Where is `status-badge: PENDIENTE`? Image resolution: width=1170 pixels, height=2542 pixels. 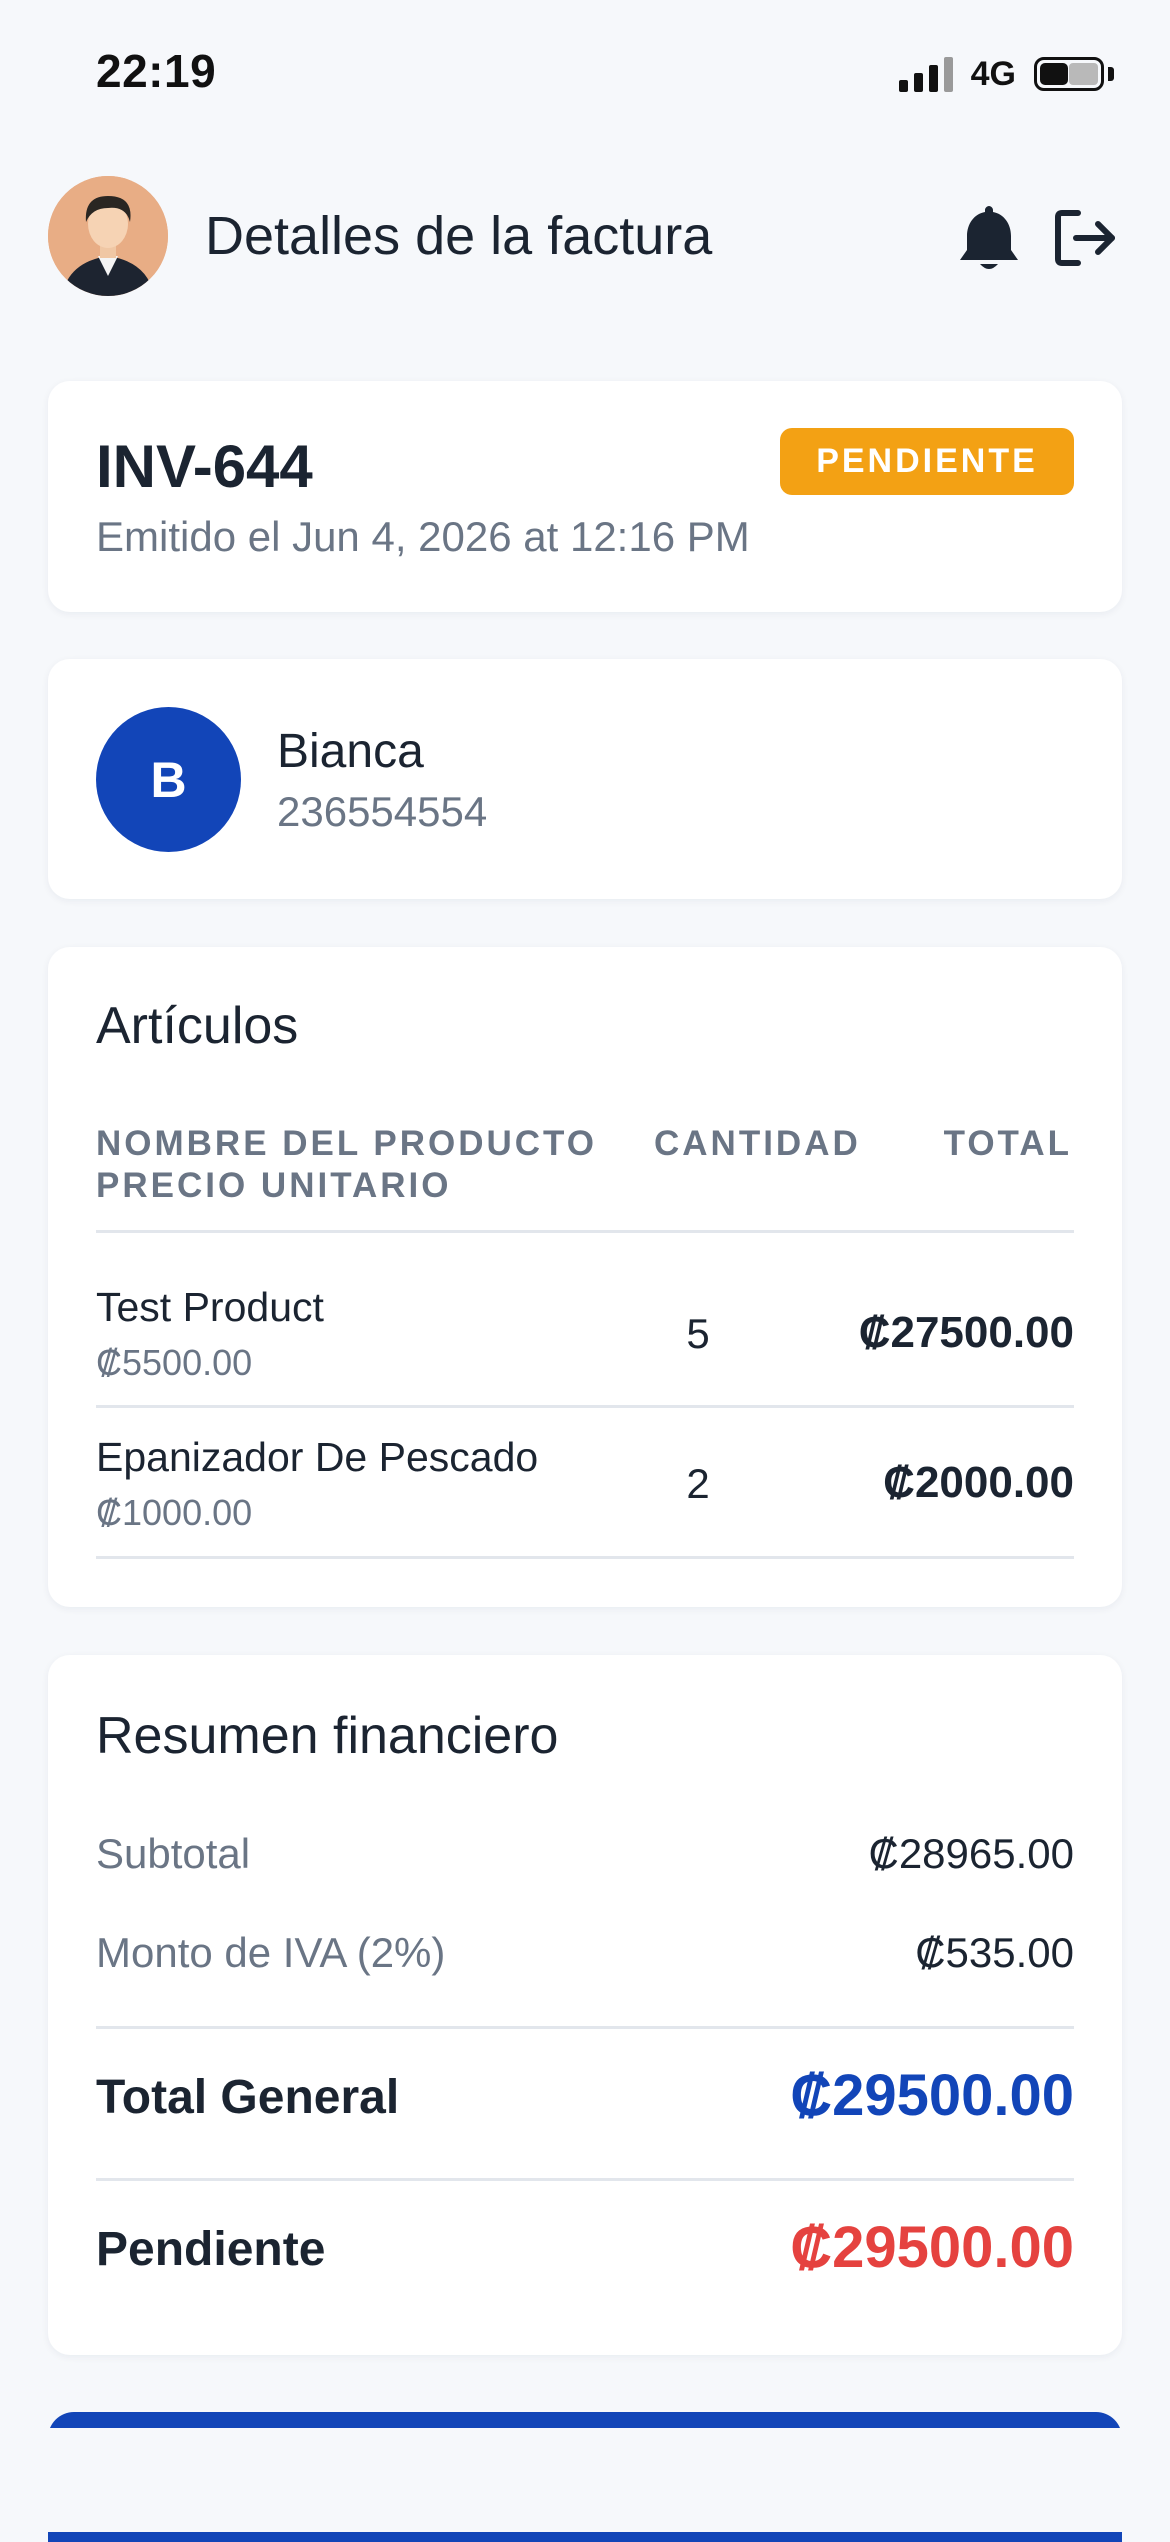 status-badge: PENDIENTE is located at coordinates (927, 461).